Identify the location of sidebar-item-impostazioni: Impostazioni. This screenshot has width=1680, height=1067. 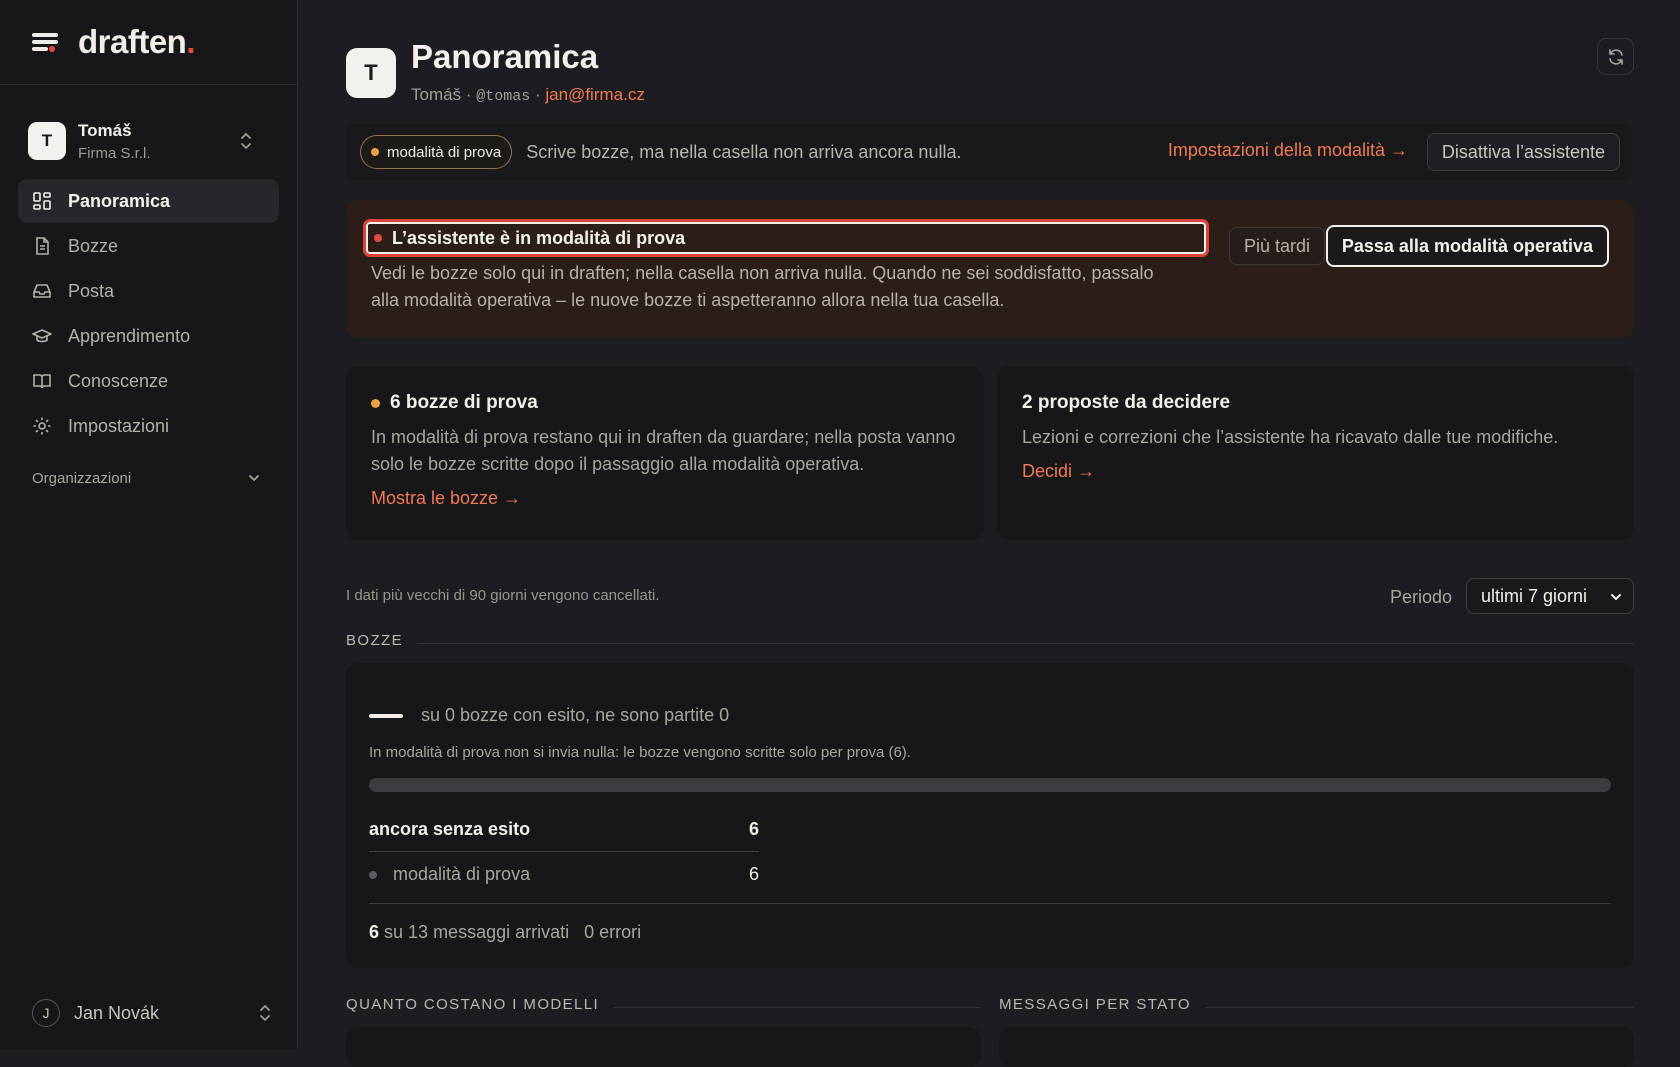
(148, 426).